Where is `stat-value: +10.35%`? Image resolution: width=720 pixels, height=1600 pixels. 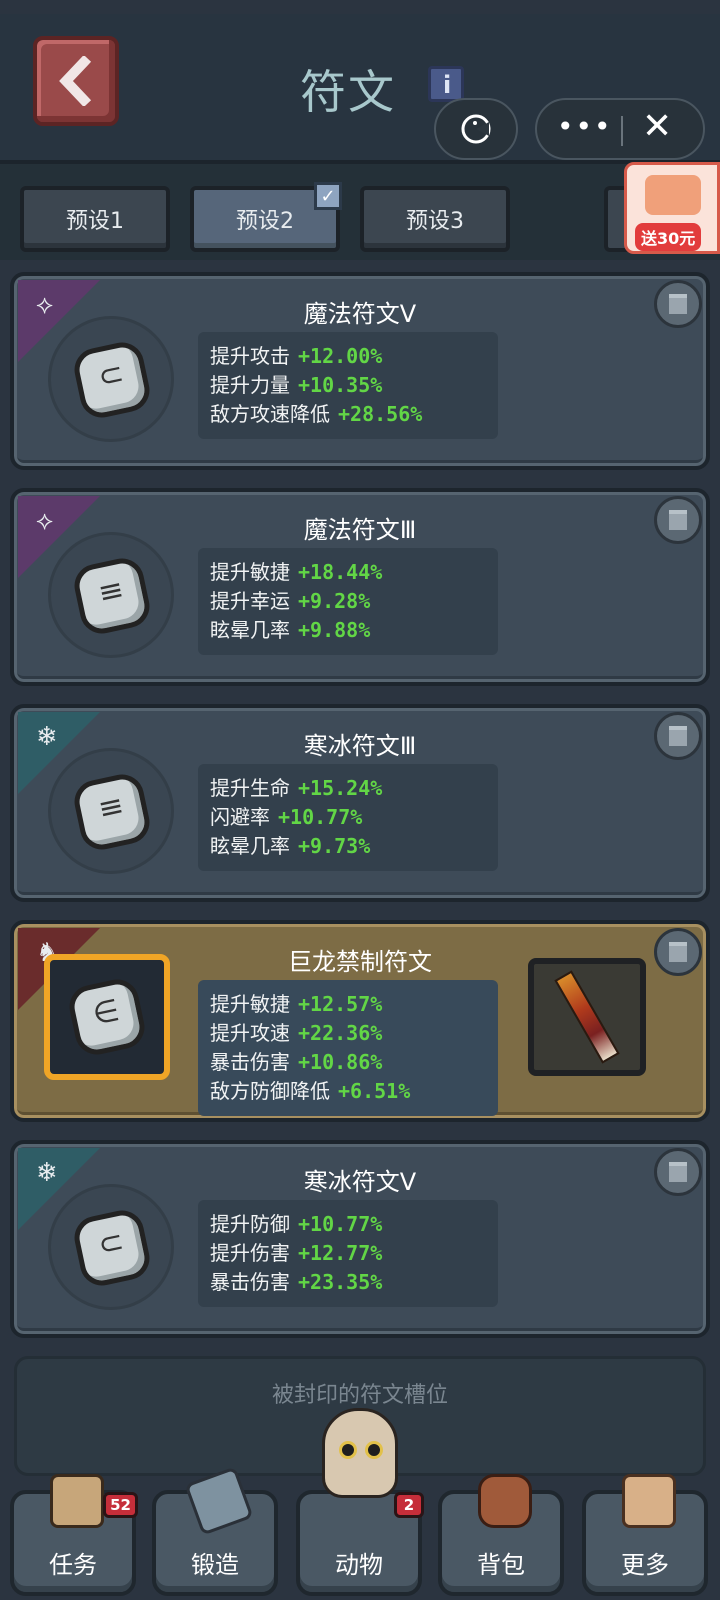 stat-value: +10.35% is located at coordinates (340, 385).